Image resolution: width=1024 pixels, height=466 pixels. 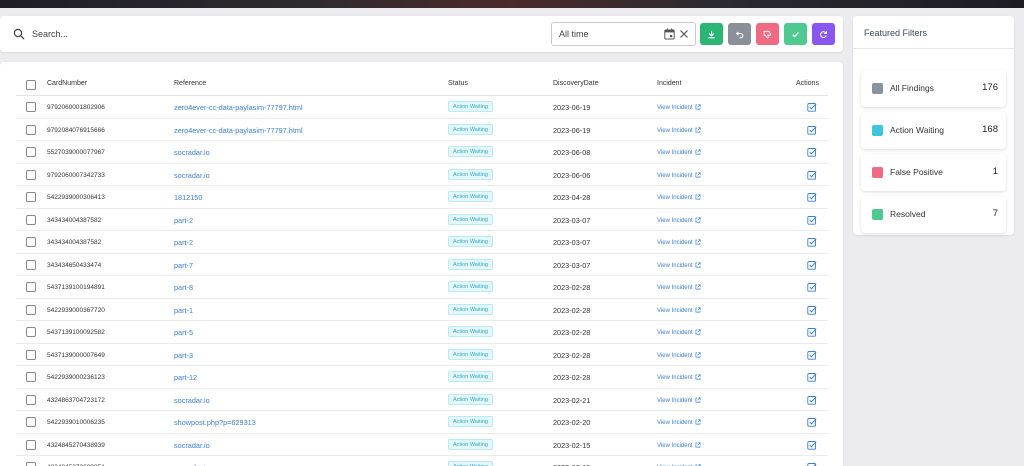 What do you see at coordinates (232, 34) in the screenshot?
I see `search-input` at bounding box center [232, 34].